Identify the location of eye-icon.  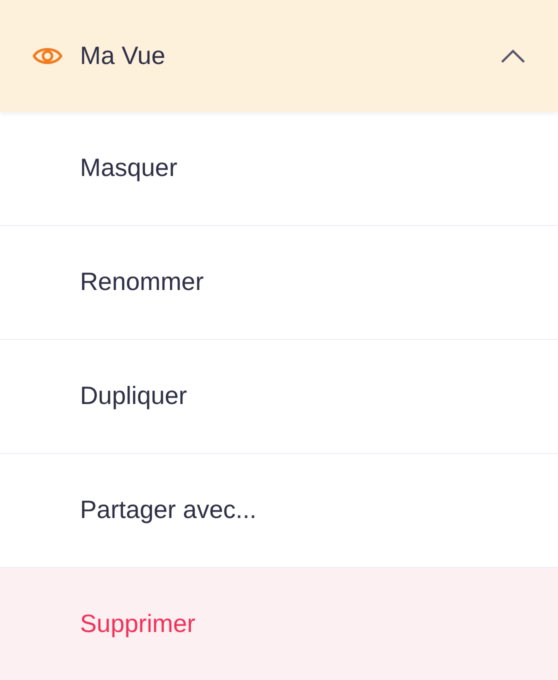
(47, 56).